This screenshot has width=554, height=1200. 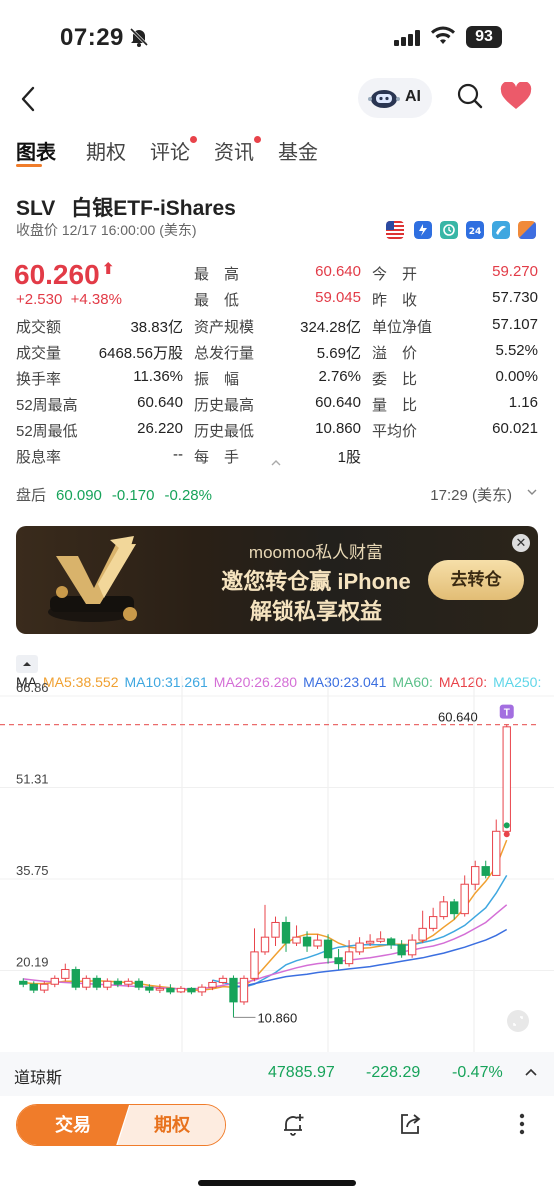 What do you see at coordinates (224, 327) in the screenshot?
I see `stat-label: 资产规模` at bounding box center [224, 327].